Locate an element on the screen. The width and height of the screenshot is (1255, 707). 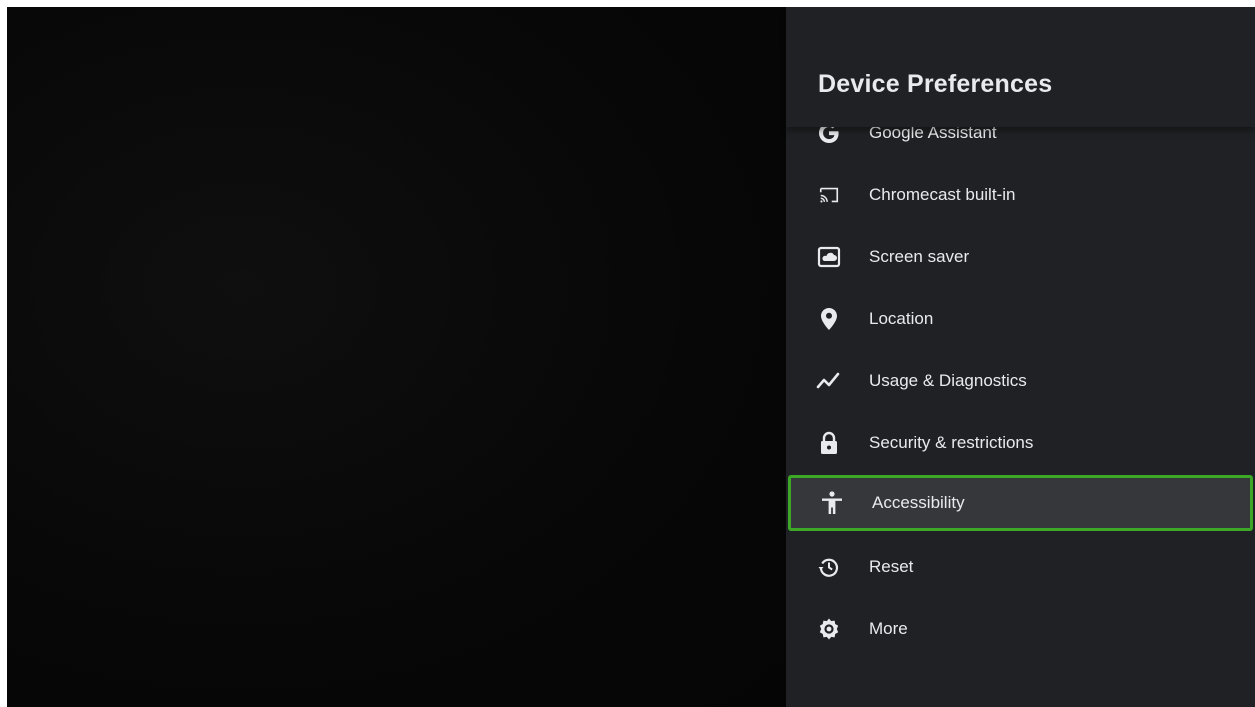
screen-saver-icon is located at coordinates (829, 257).